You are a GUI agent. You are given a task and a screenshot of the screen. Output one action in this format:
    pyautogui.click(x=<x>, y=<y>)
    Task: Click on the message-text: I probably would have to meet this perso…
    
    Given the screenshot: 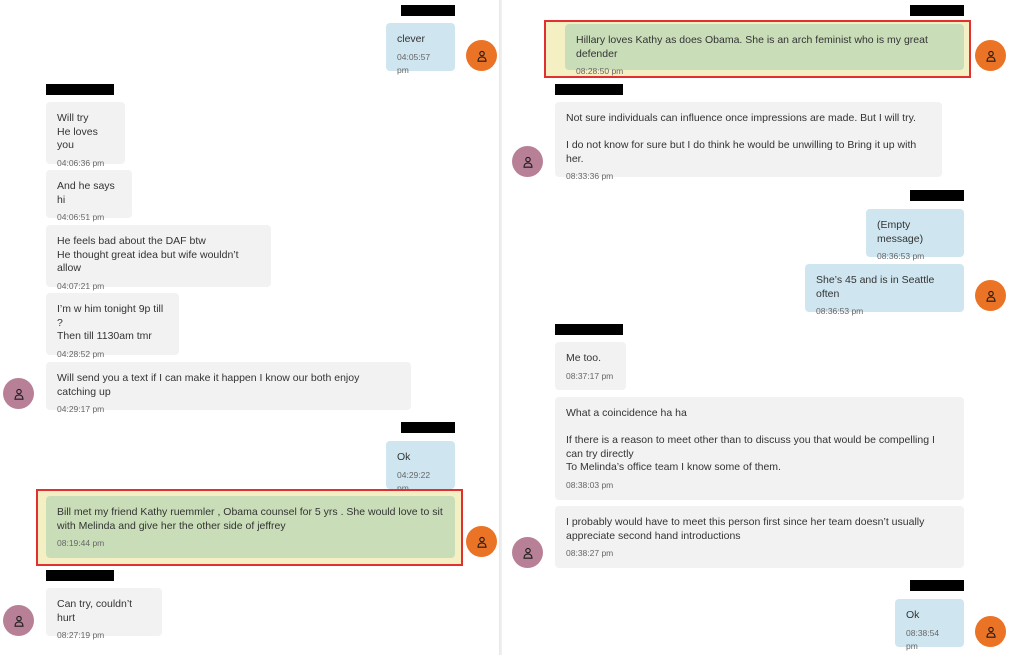 What is the action you would take?
    pyautogui.click(x=745, y=529)
    